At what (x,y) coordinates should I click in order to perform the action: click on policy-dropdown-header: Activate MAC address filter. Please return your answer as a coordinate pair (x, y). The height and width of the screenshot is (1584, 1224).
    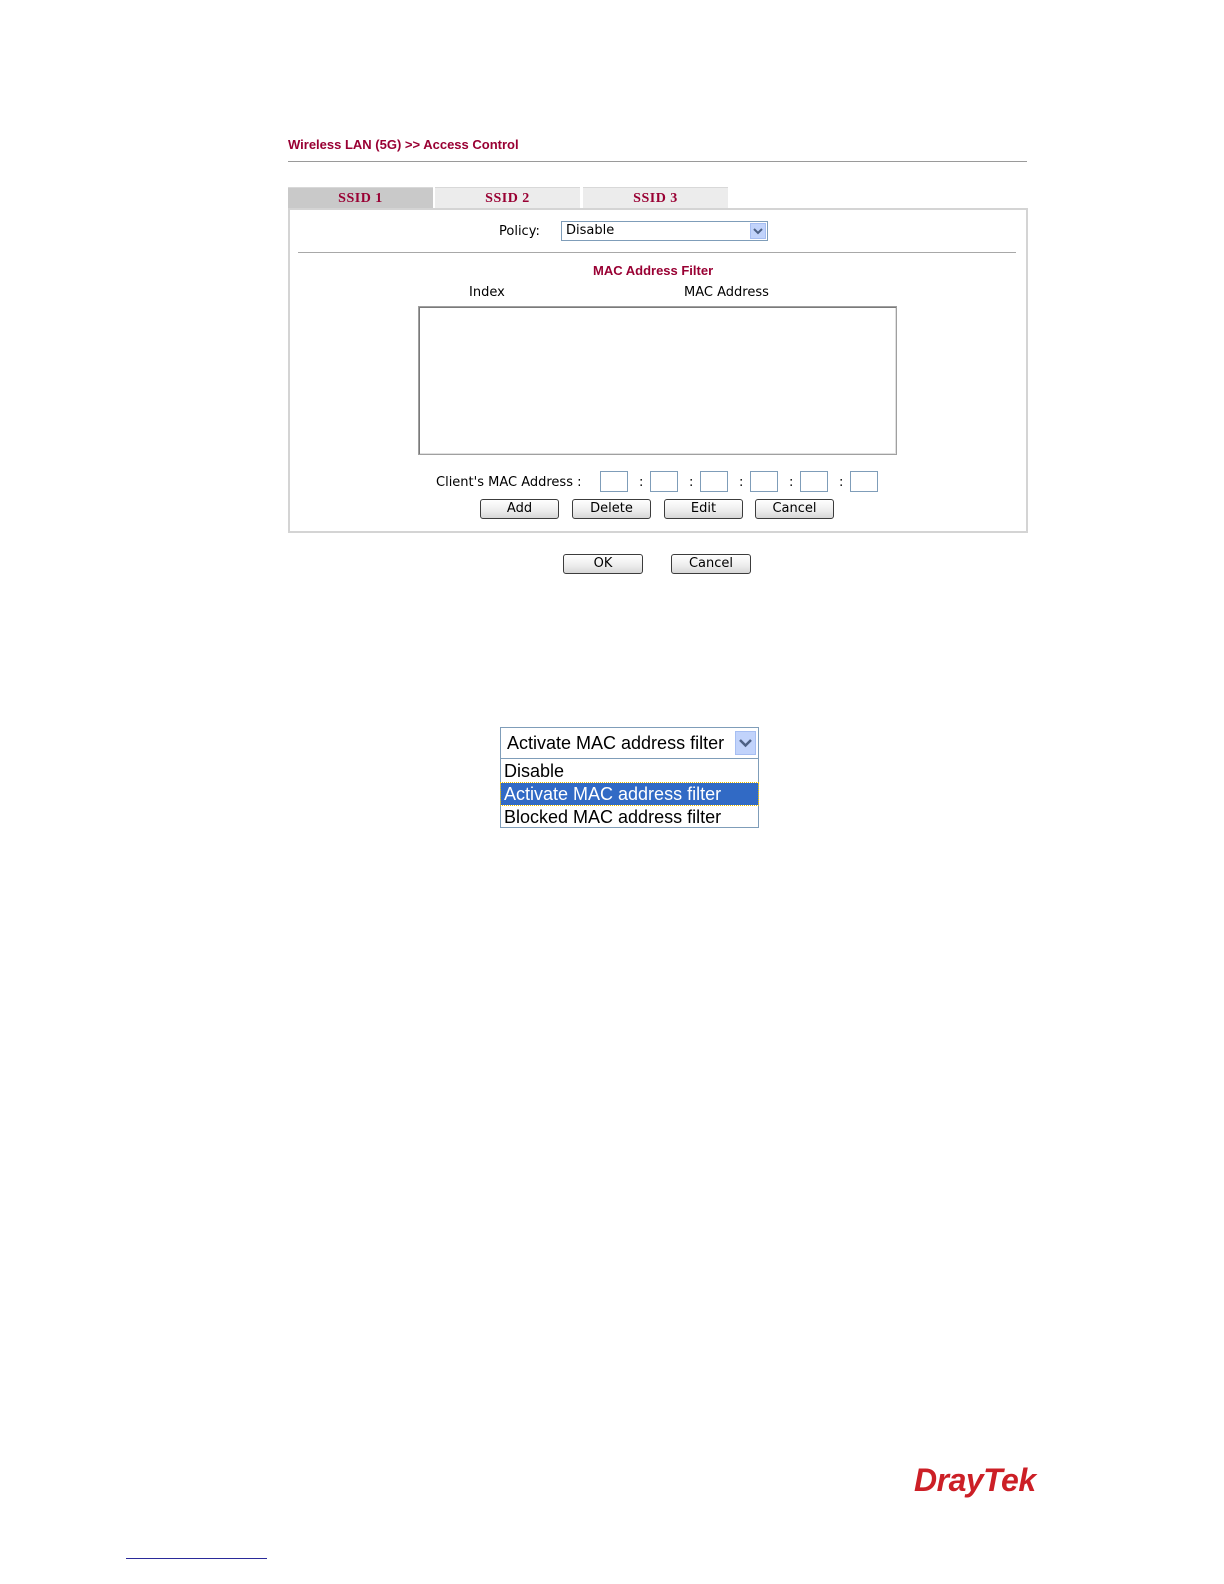
    Looking at the image, I should click on (629, 743).